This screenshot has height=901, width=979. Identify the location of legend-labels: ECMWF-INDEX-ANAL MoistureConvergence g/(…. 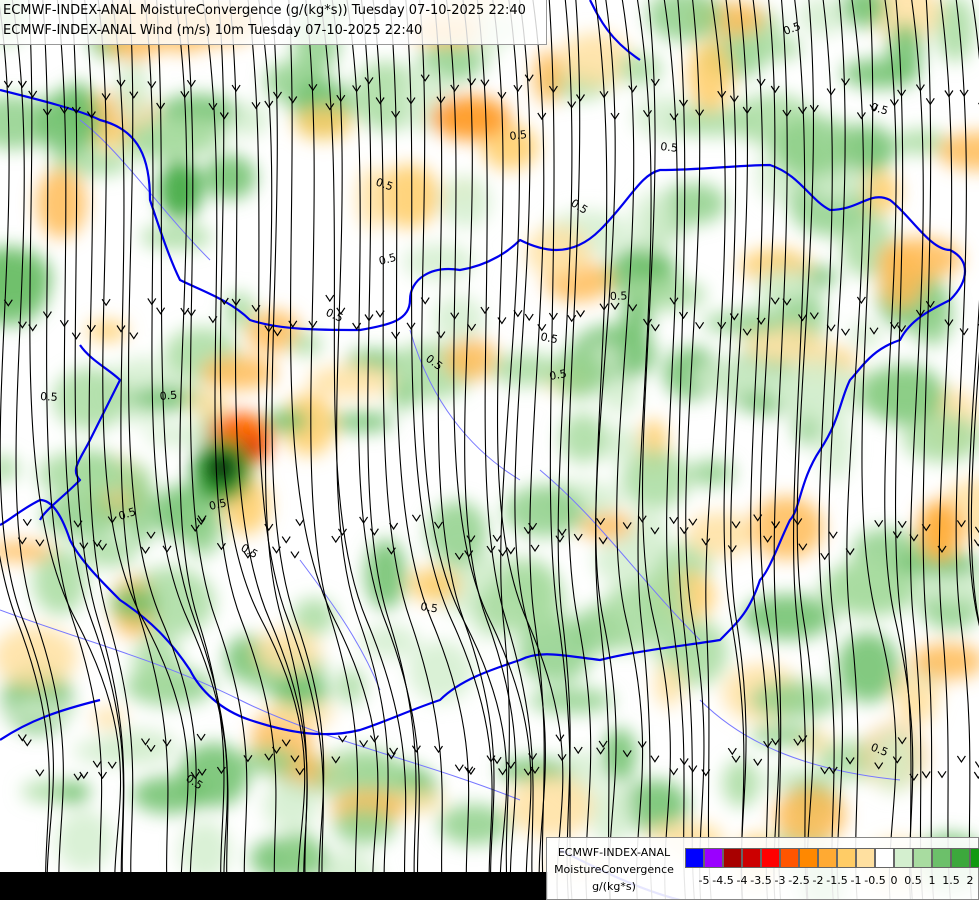
(614, 869).